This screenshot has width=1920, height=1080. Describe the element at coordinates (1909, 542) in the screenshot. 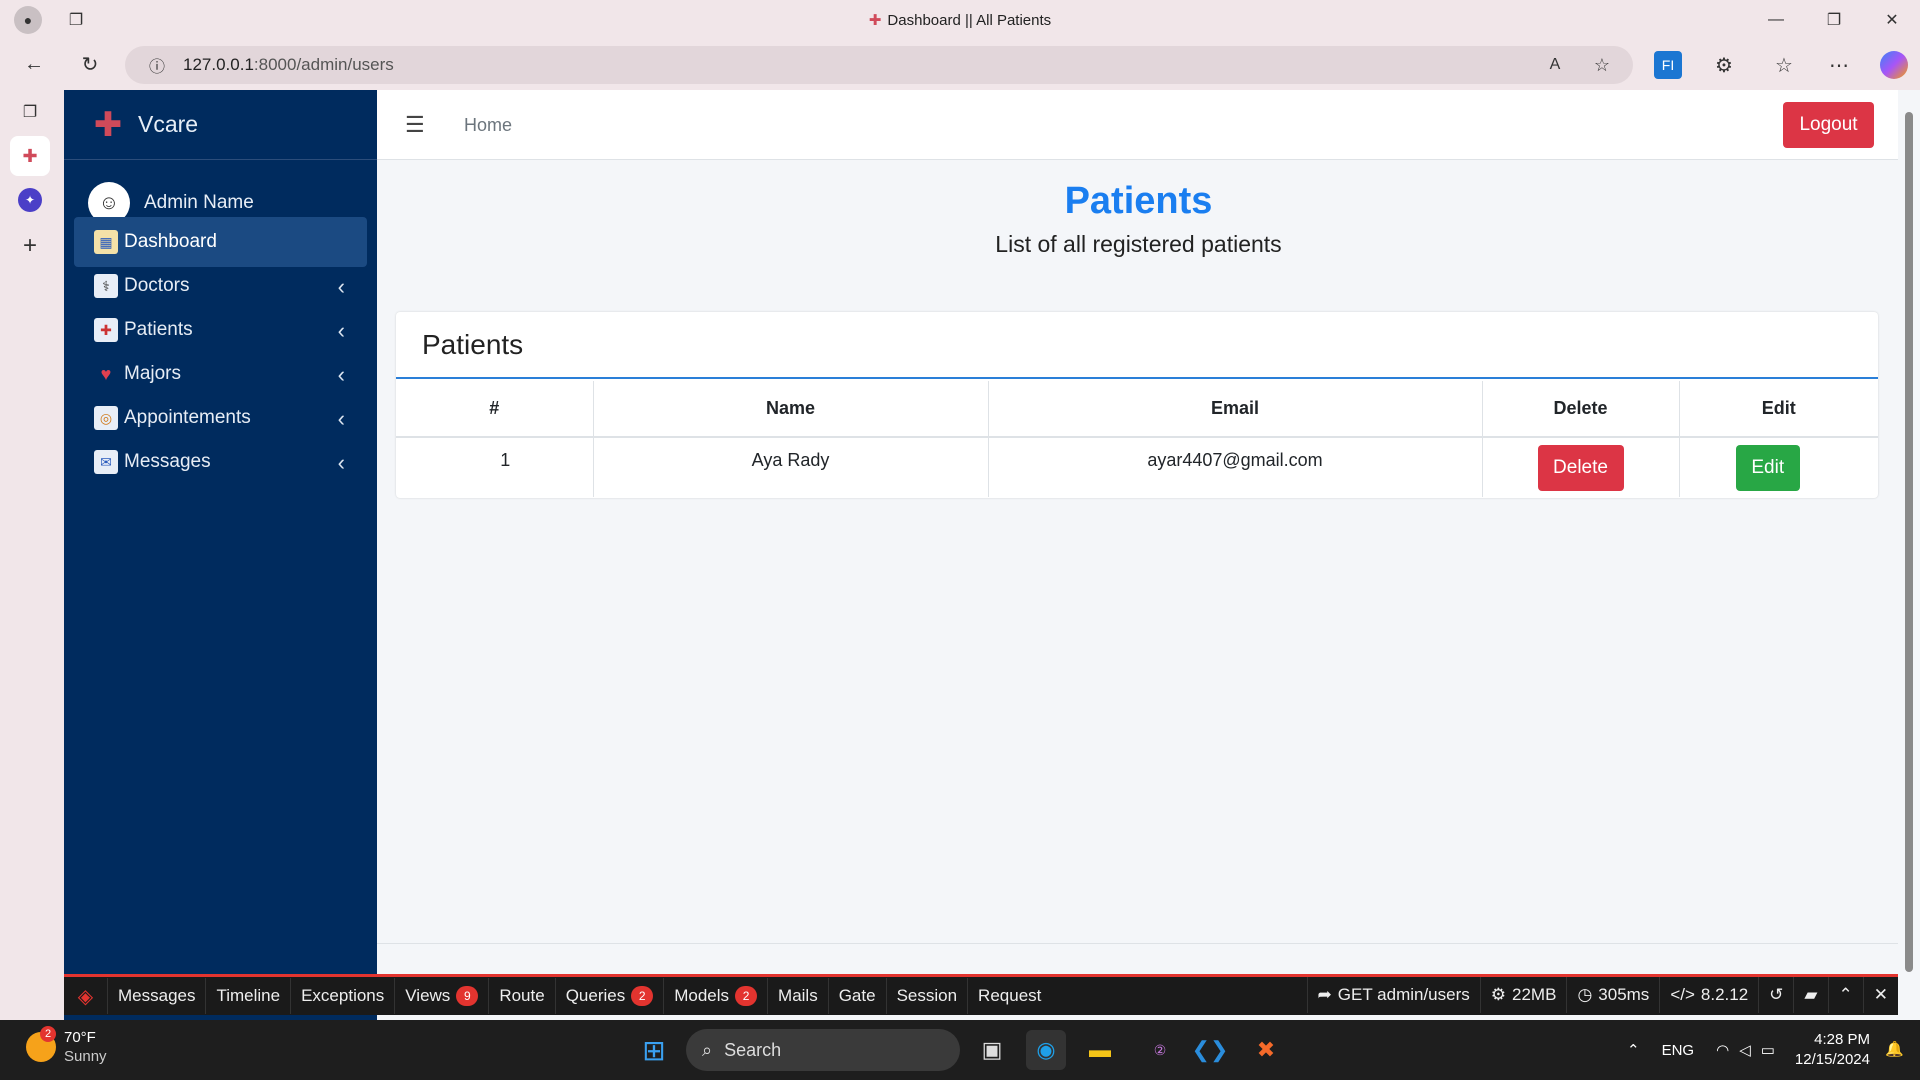

I see `scrollbar-thumb` at that location.